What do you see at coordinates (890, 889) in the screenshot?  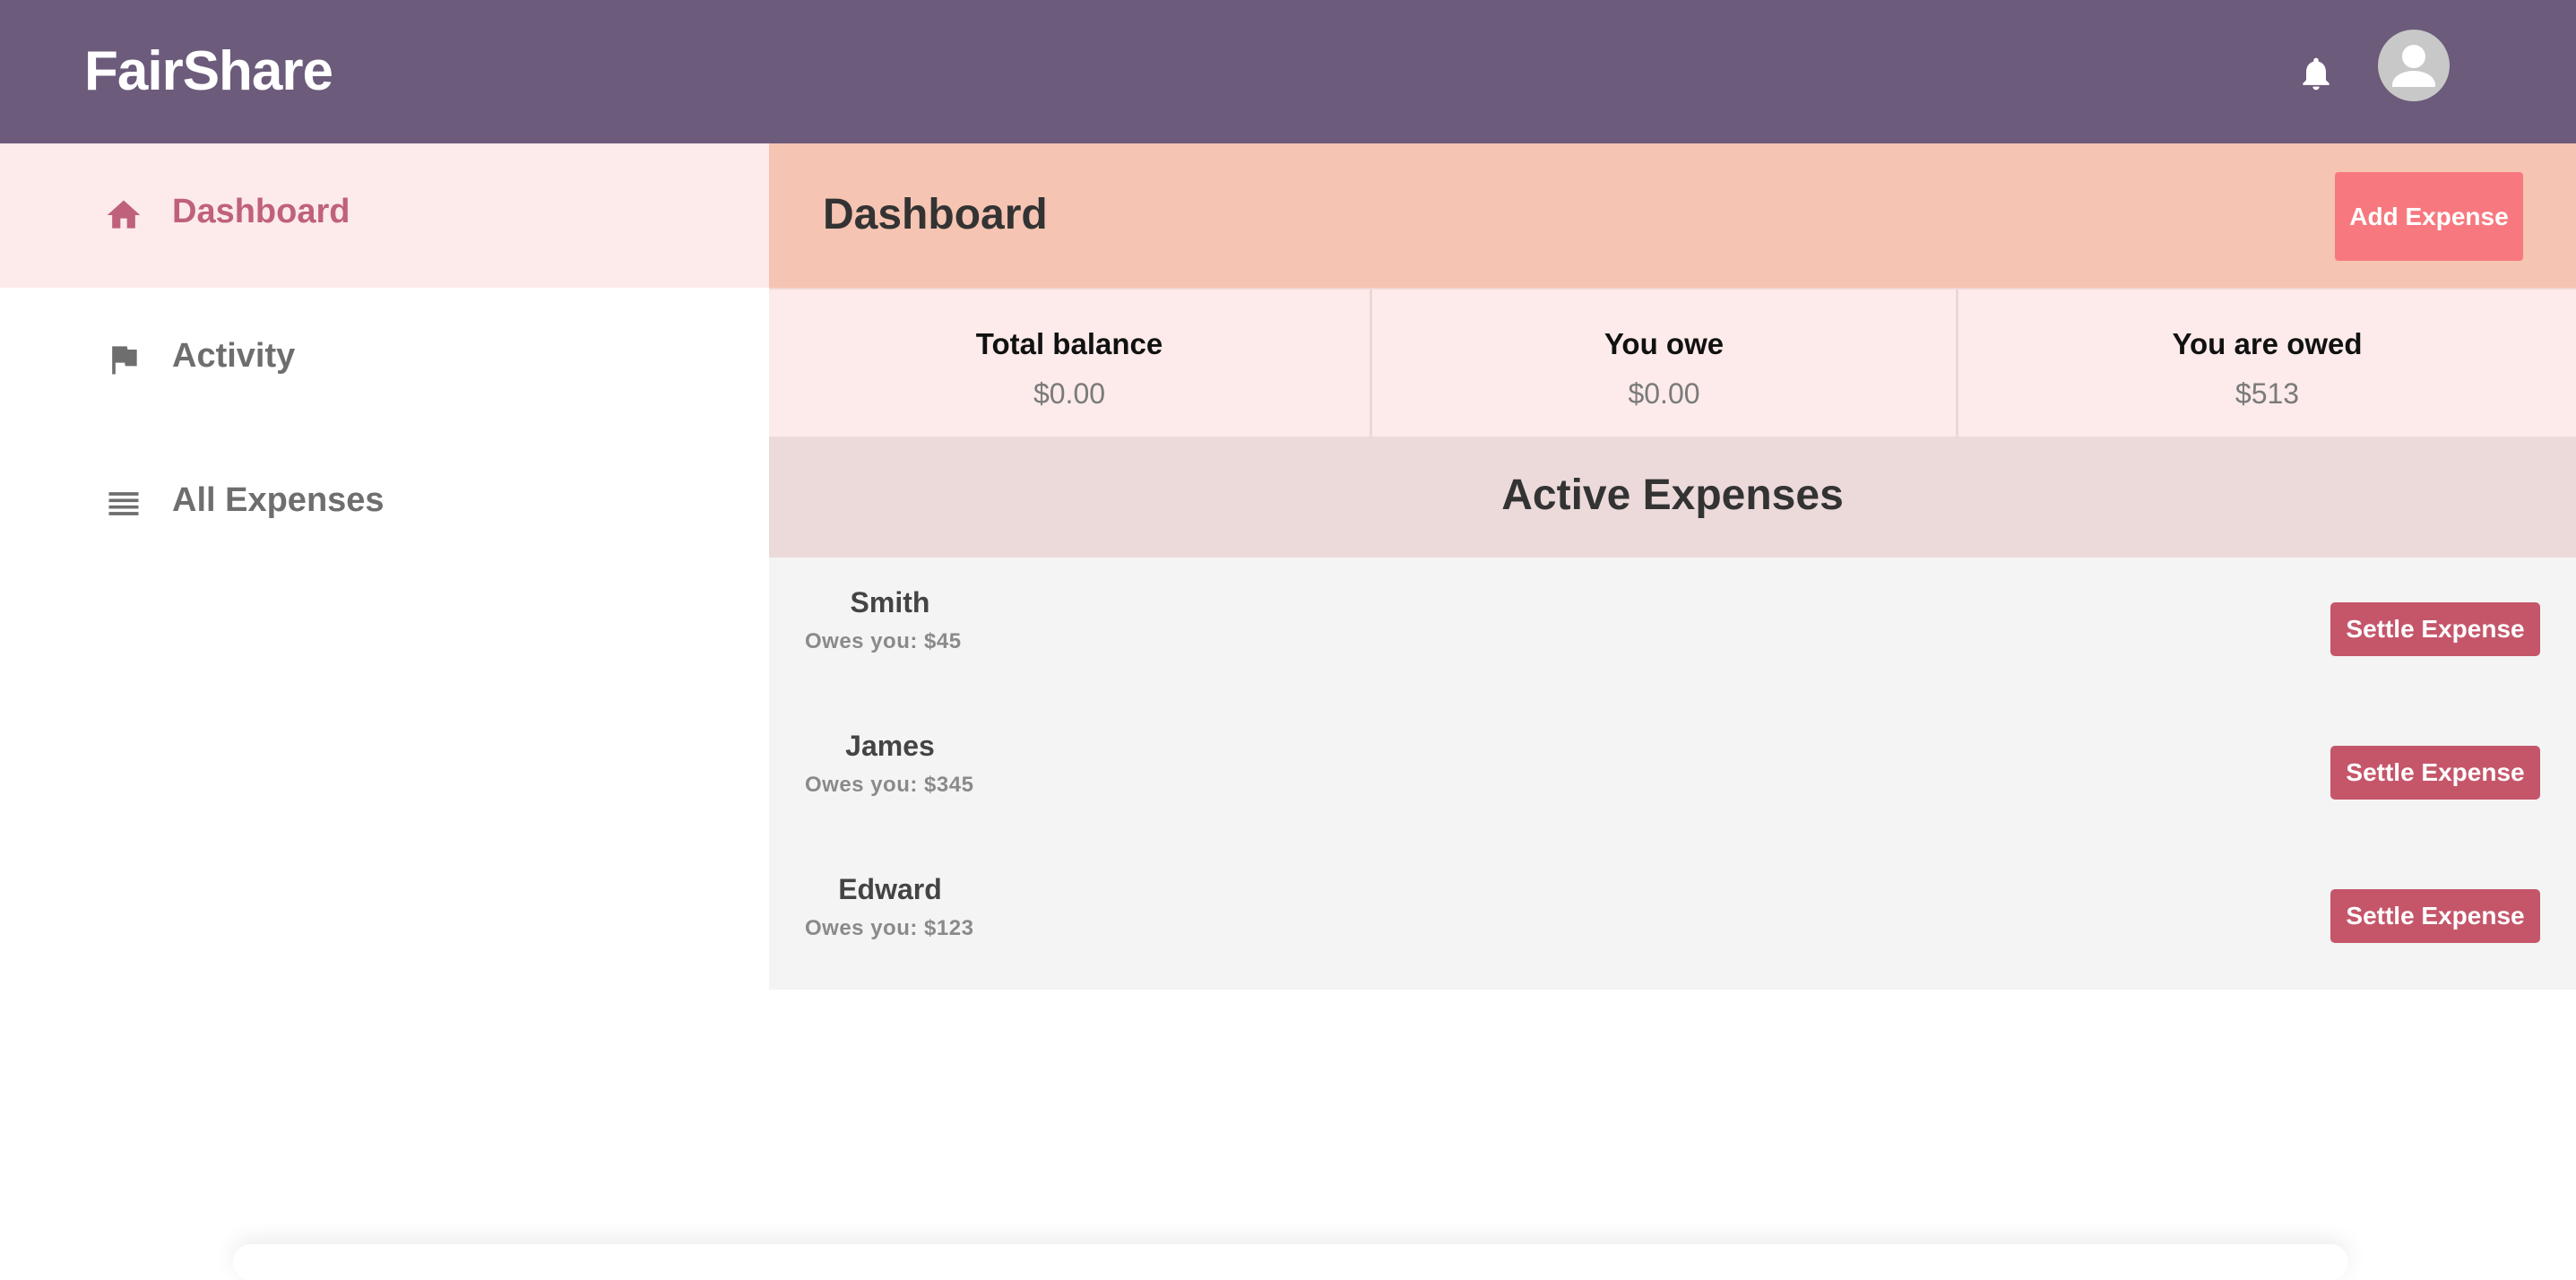 I see `expense-person-name: Edward` at bounding box center [890, 889].